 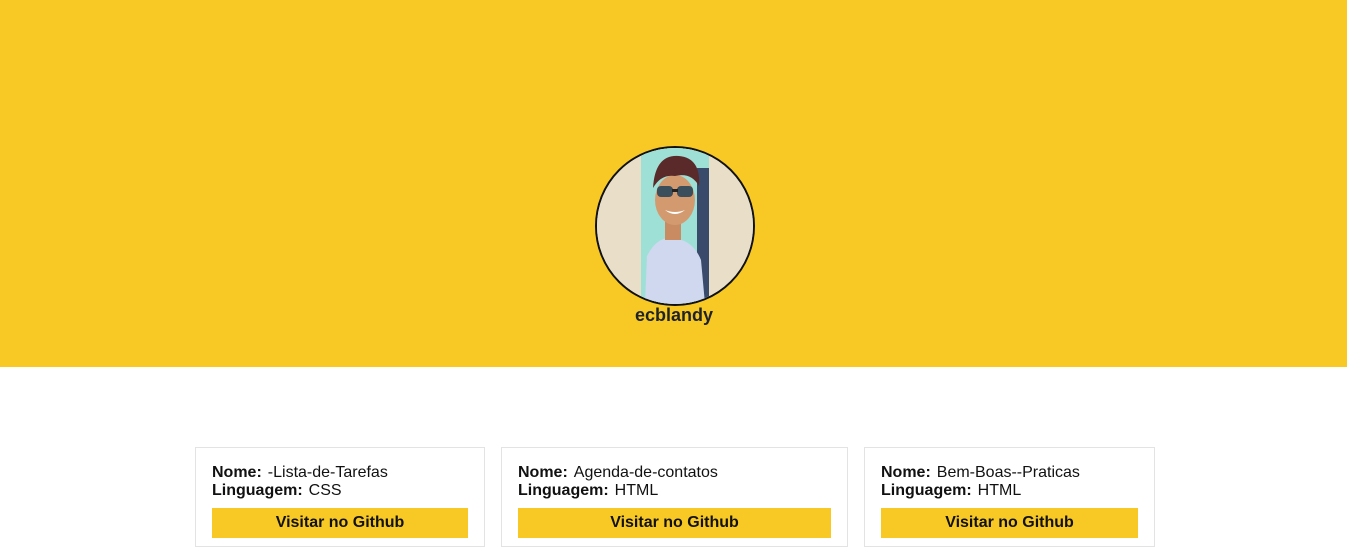 I want to click on avatar-photo, so click(x=675, y=226).